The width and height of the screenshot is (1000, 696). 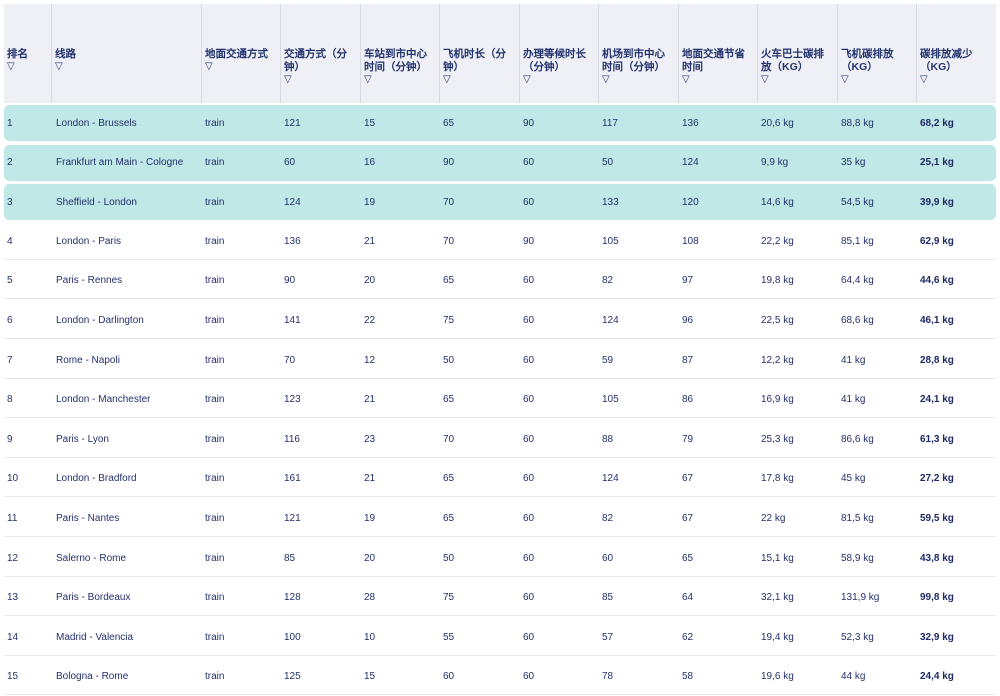 What do you see at coordinates (13, 558) in the screenshot?
I see `rank-cell: 12` at bounding box center [13, 558].